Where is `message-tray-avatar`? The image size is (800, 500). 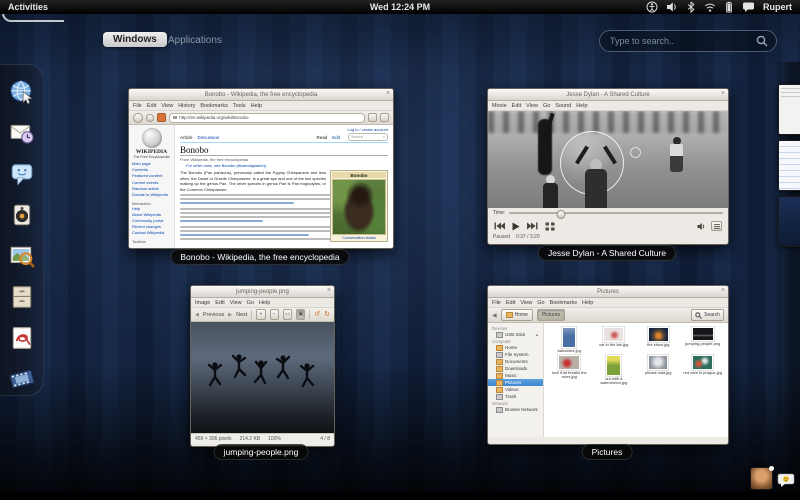 message-tray-avatar is located at coordinates (762, 478).